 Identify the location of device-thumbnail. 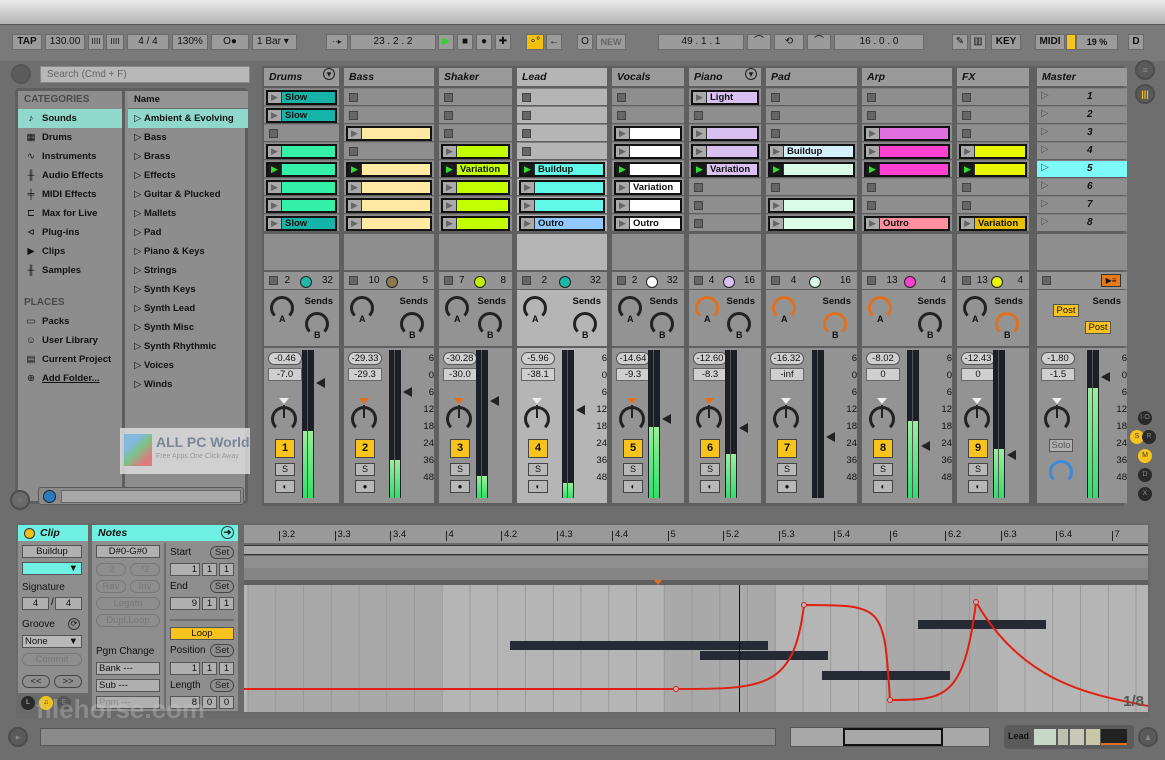
(1045, 737).